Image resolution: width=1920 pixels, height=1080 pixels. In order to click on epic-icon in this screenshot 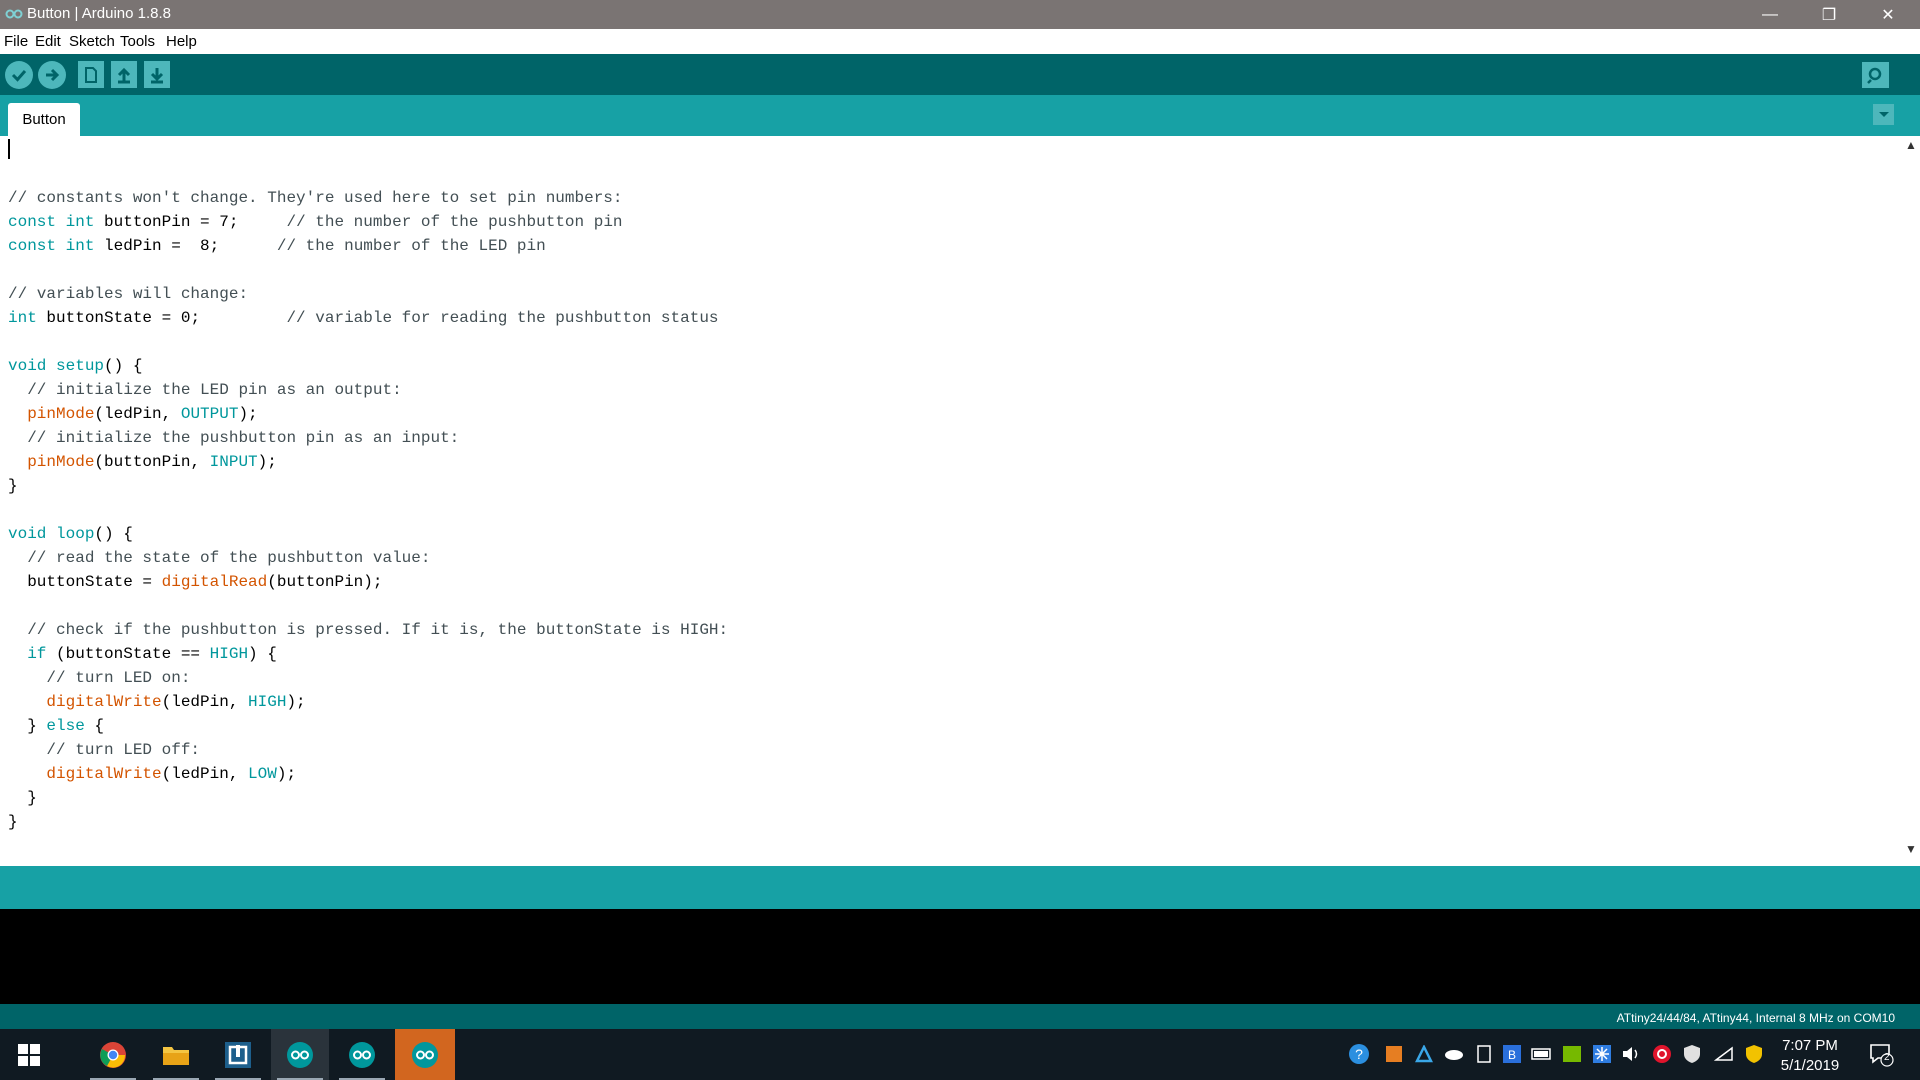, I will do `click(1484, 1054)`.